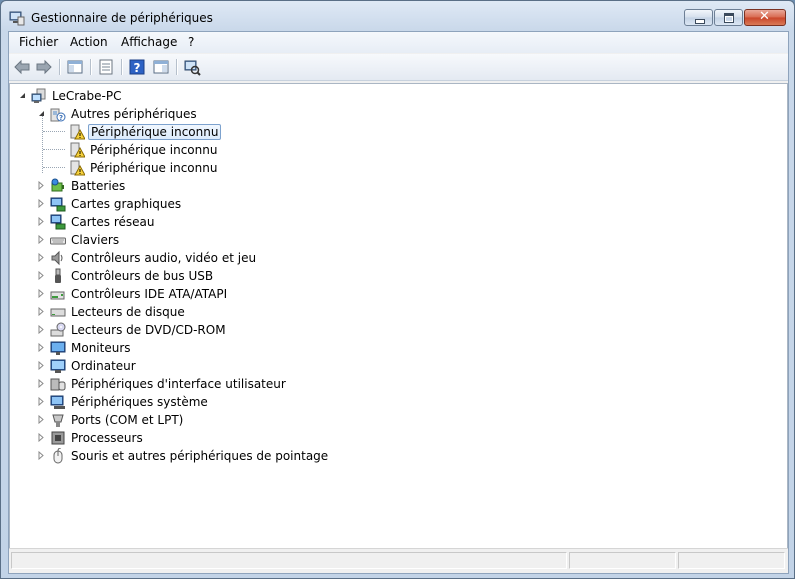 The image size is (795, 579). I want to click on status-pane-main, so click(289, 560).